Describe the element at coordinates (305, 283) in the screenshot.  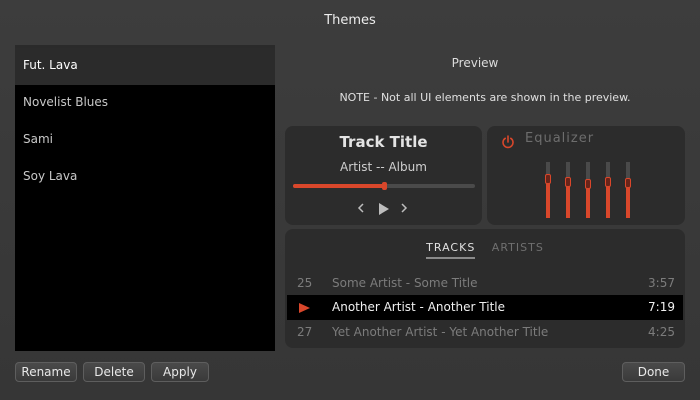
I see `track-number: 25` at that location.